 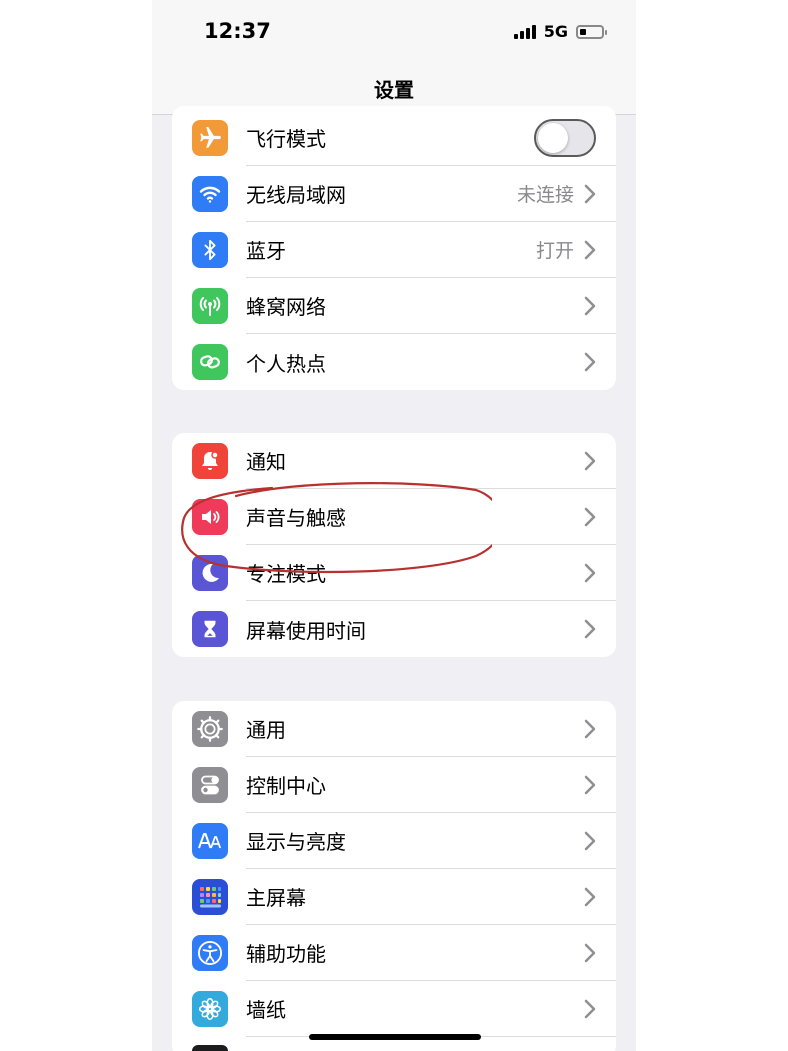 I want to click on status-time: 12:37, so click(x=237, y=31).